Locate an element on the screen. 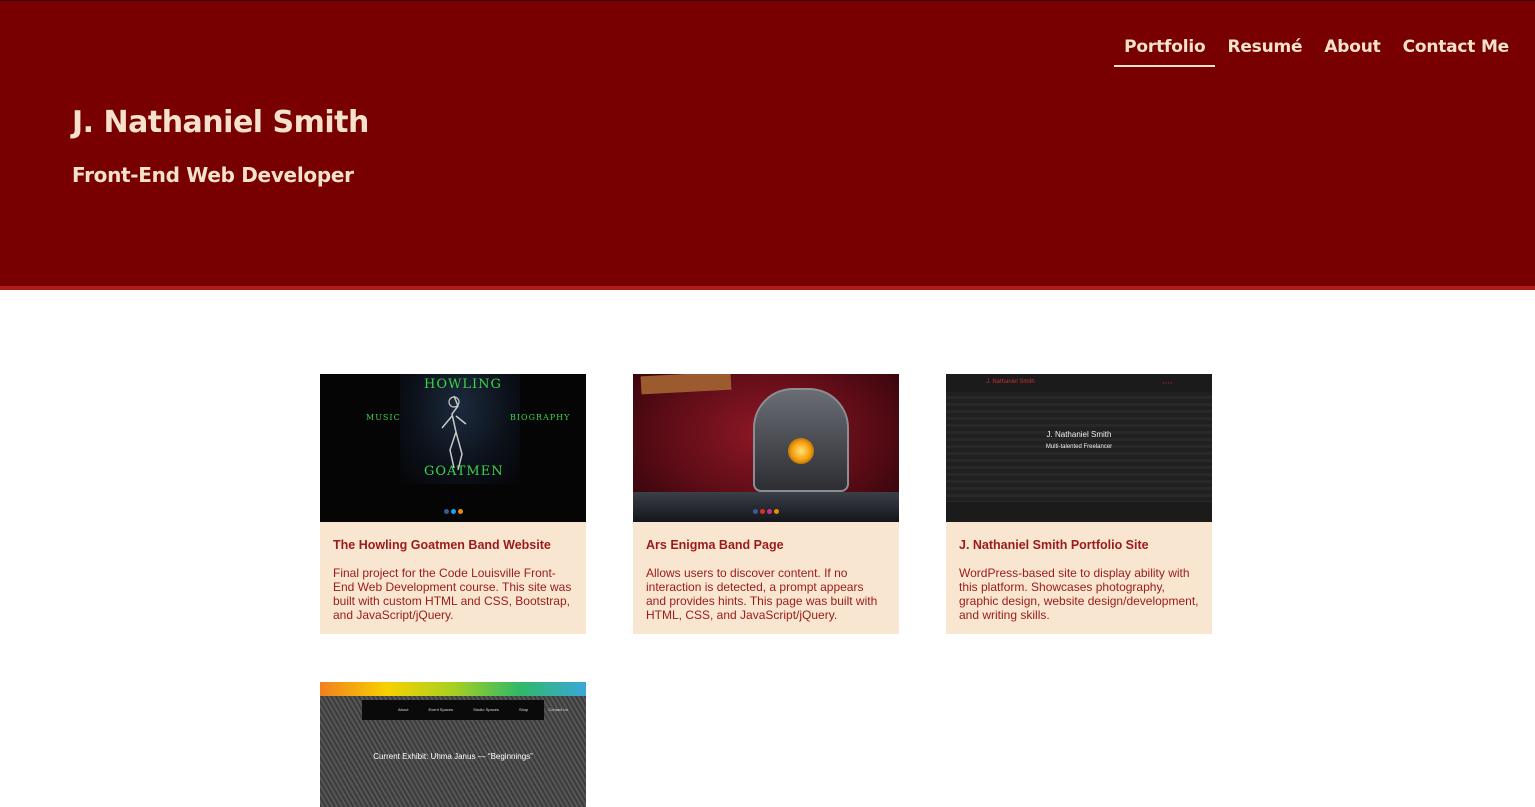  main-nav: Portfolio Resumé About Contact Me is located at coordinates (1315, 51).